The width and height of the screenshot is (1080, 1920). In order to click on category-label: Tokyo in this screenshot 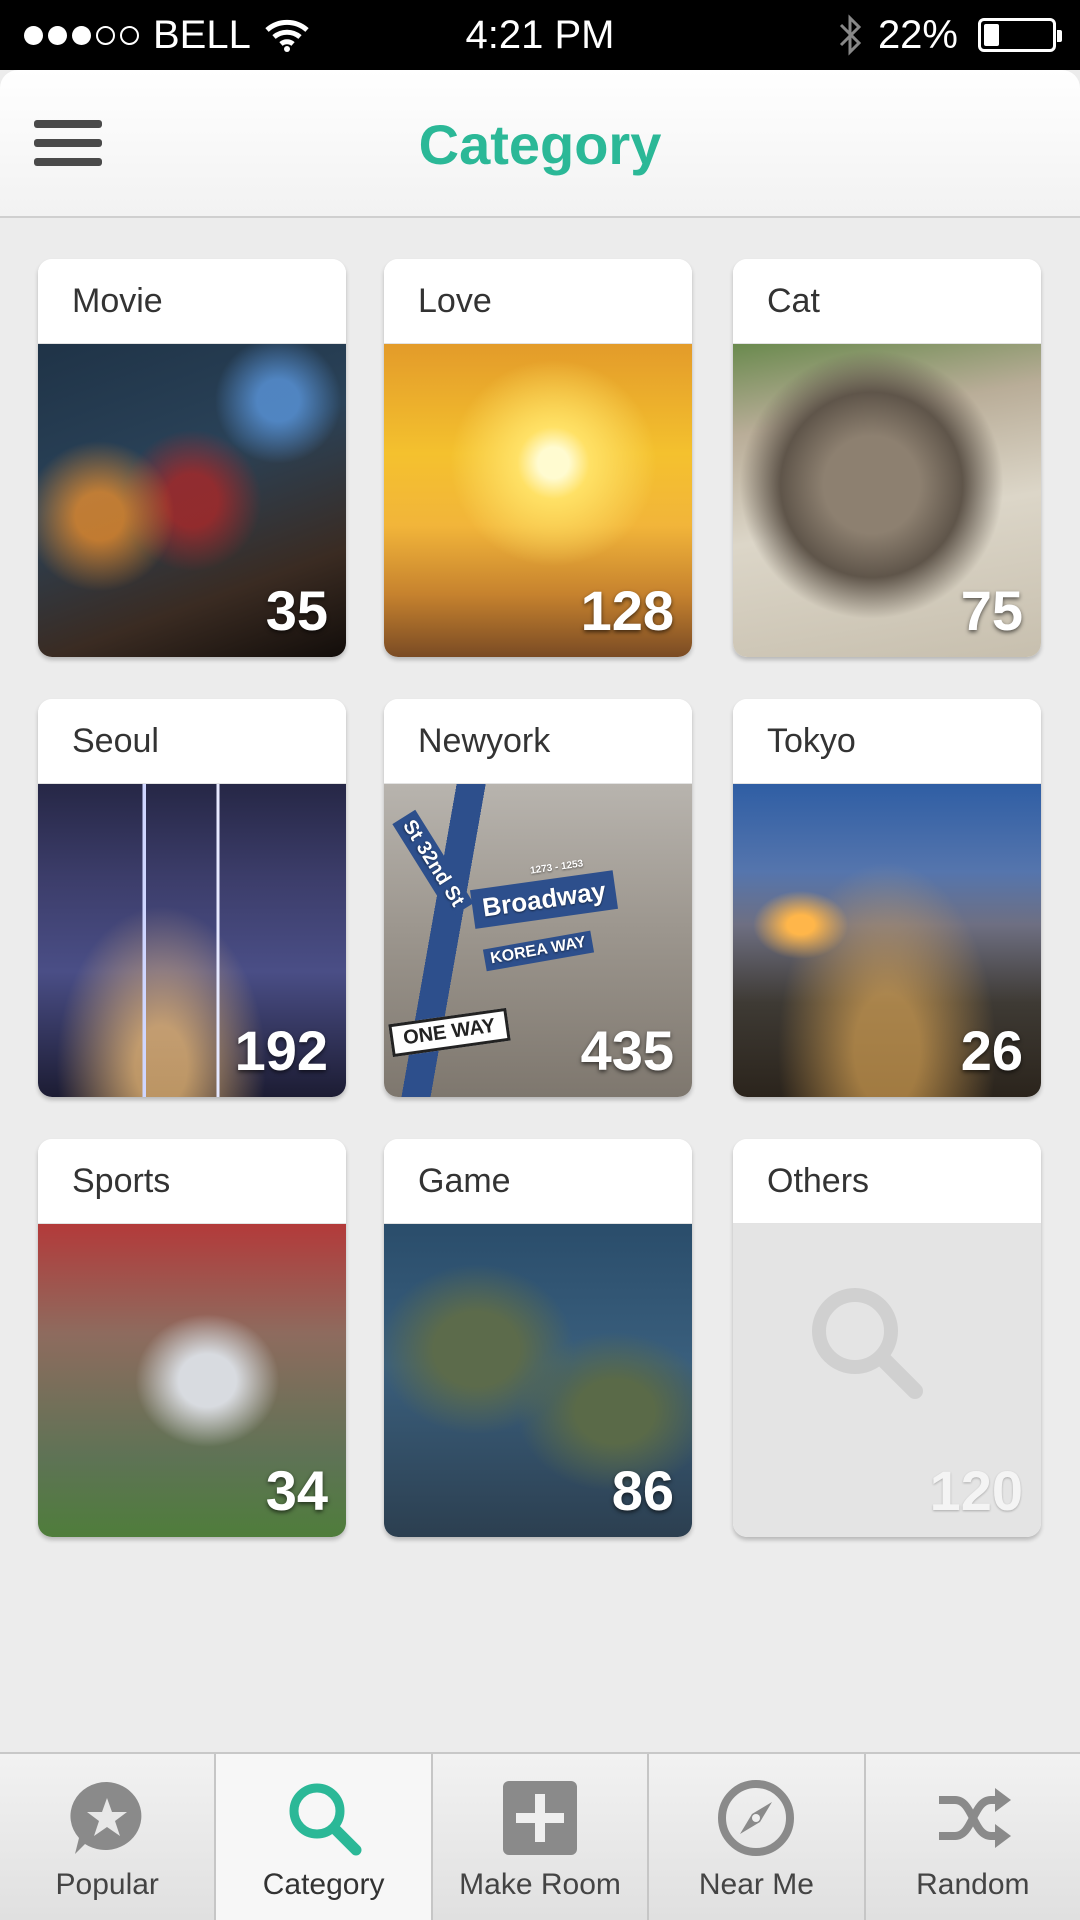, I will do `click(887, 741)`.